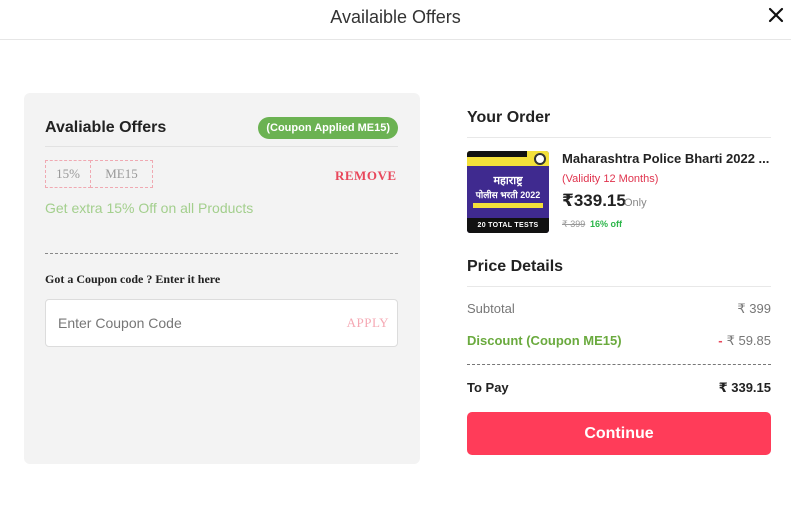 The height and width of the screenshot is (512, 791). Describe the element at coordinates (509, 117) in the screenshot. I see `your-order-title: Your Order` at that location.